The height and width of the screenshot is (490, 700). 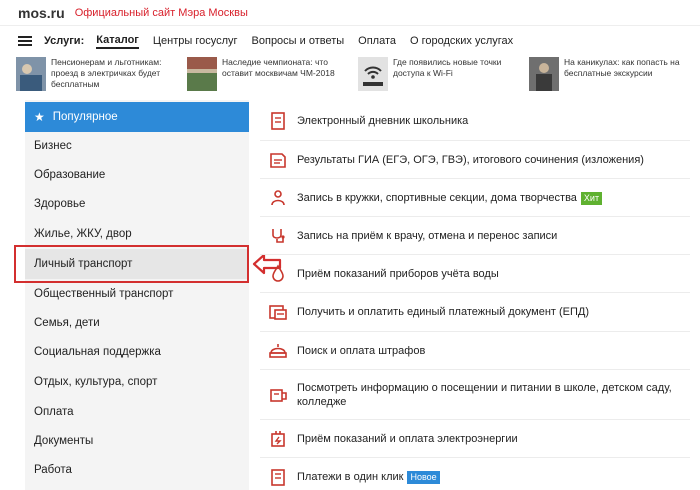 I want to click on selection-highlight-box, so click(x=131, y=264).